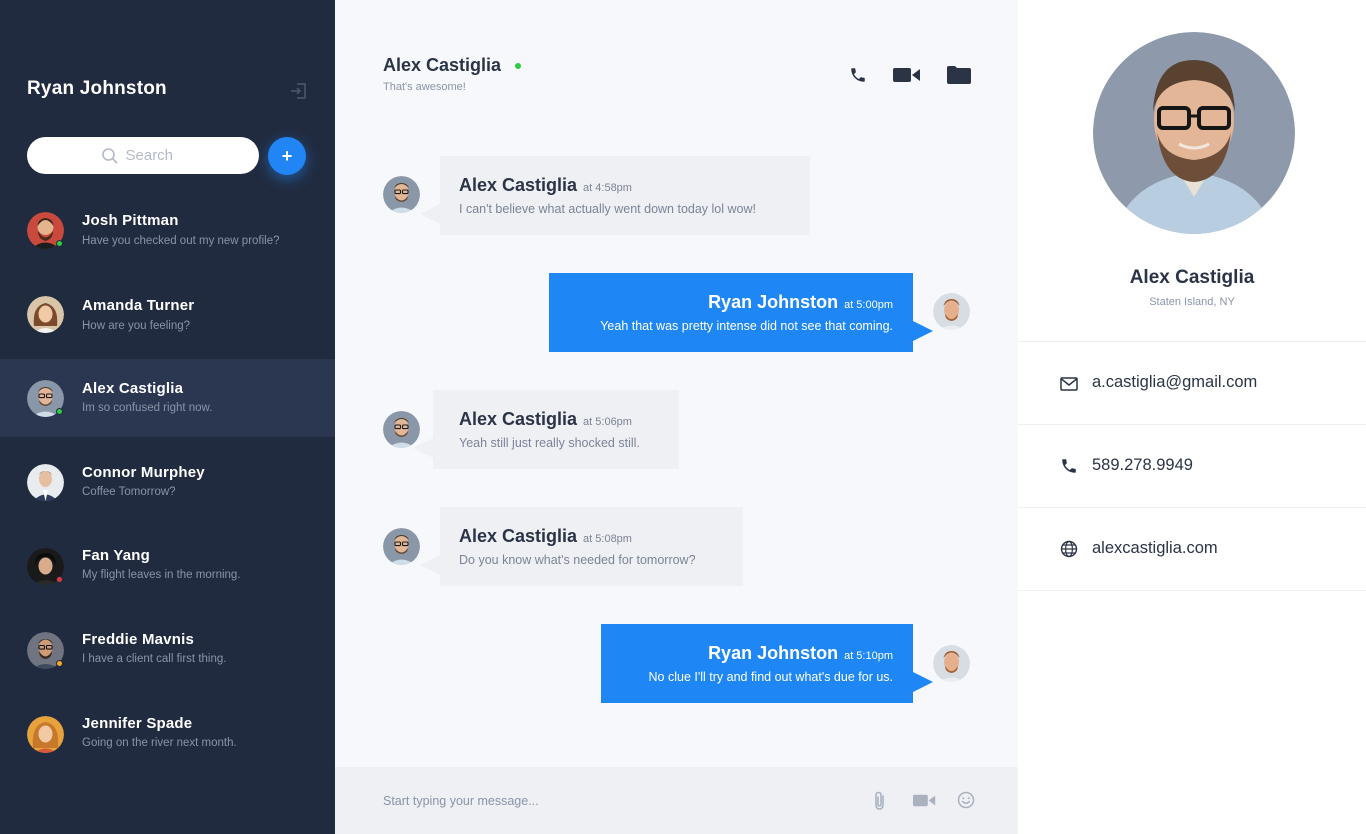 The width and height of the screenshot is (1366, 834). What do you see at coordinates (1194, 133) in the screenshot?
I see `profile-photo` at bounding box center [1194, 133].